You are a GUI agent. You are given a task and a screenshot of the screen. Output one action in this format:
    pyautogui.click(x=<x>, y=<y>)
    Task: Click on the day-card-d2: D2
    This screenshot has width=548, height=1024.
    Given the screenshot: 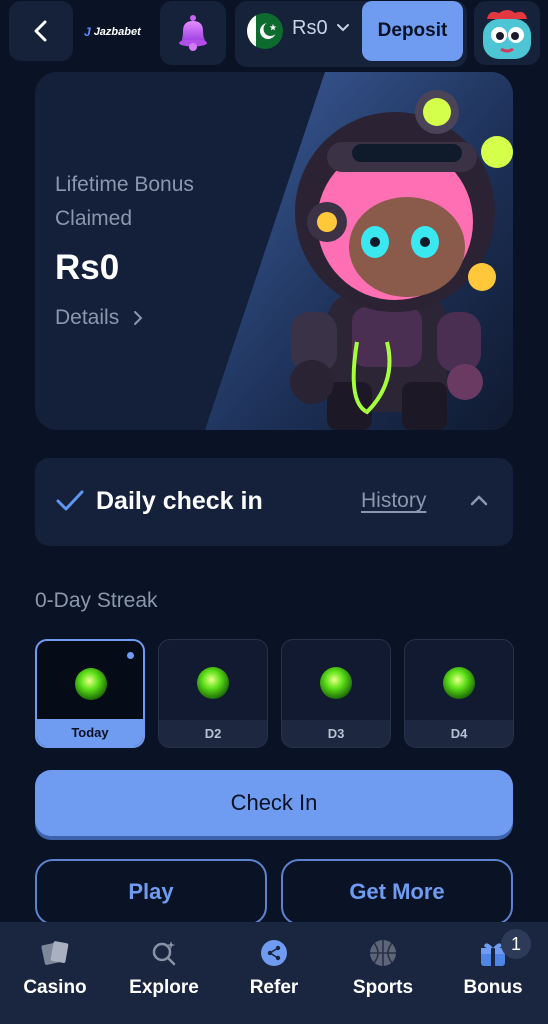 What is the action you would take?
    pyautogui.click(x=213, y=693)
    